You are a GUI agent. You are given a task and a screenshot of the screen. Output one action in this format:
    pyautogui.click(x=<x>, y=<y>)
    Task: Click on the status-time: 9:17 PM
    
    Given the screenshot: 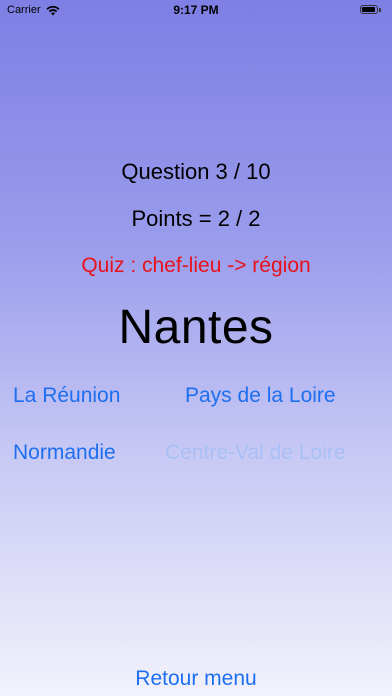 What is the action you would take?
    pyautogui.click(x=196, y=10)
    